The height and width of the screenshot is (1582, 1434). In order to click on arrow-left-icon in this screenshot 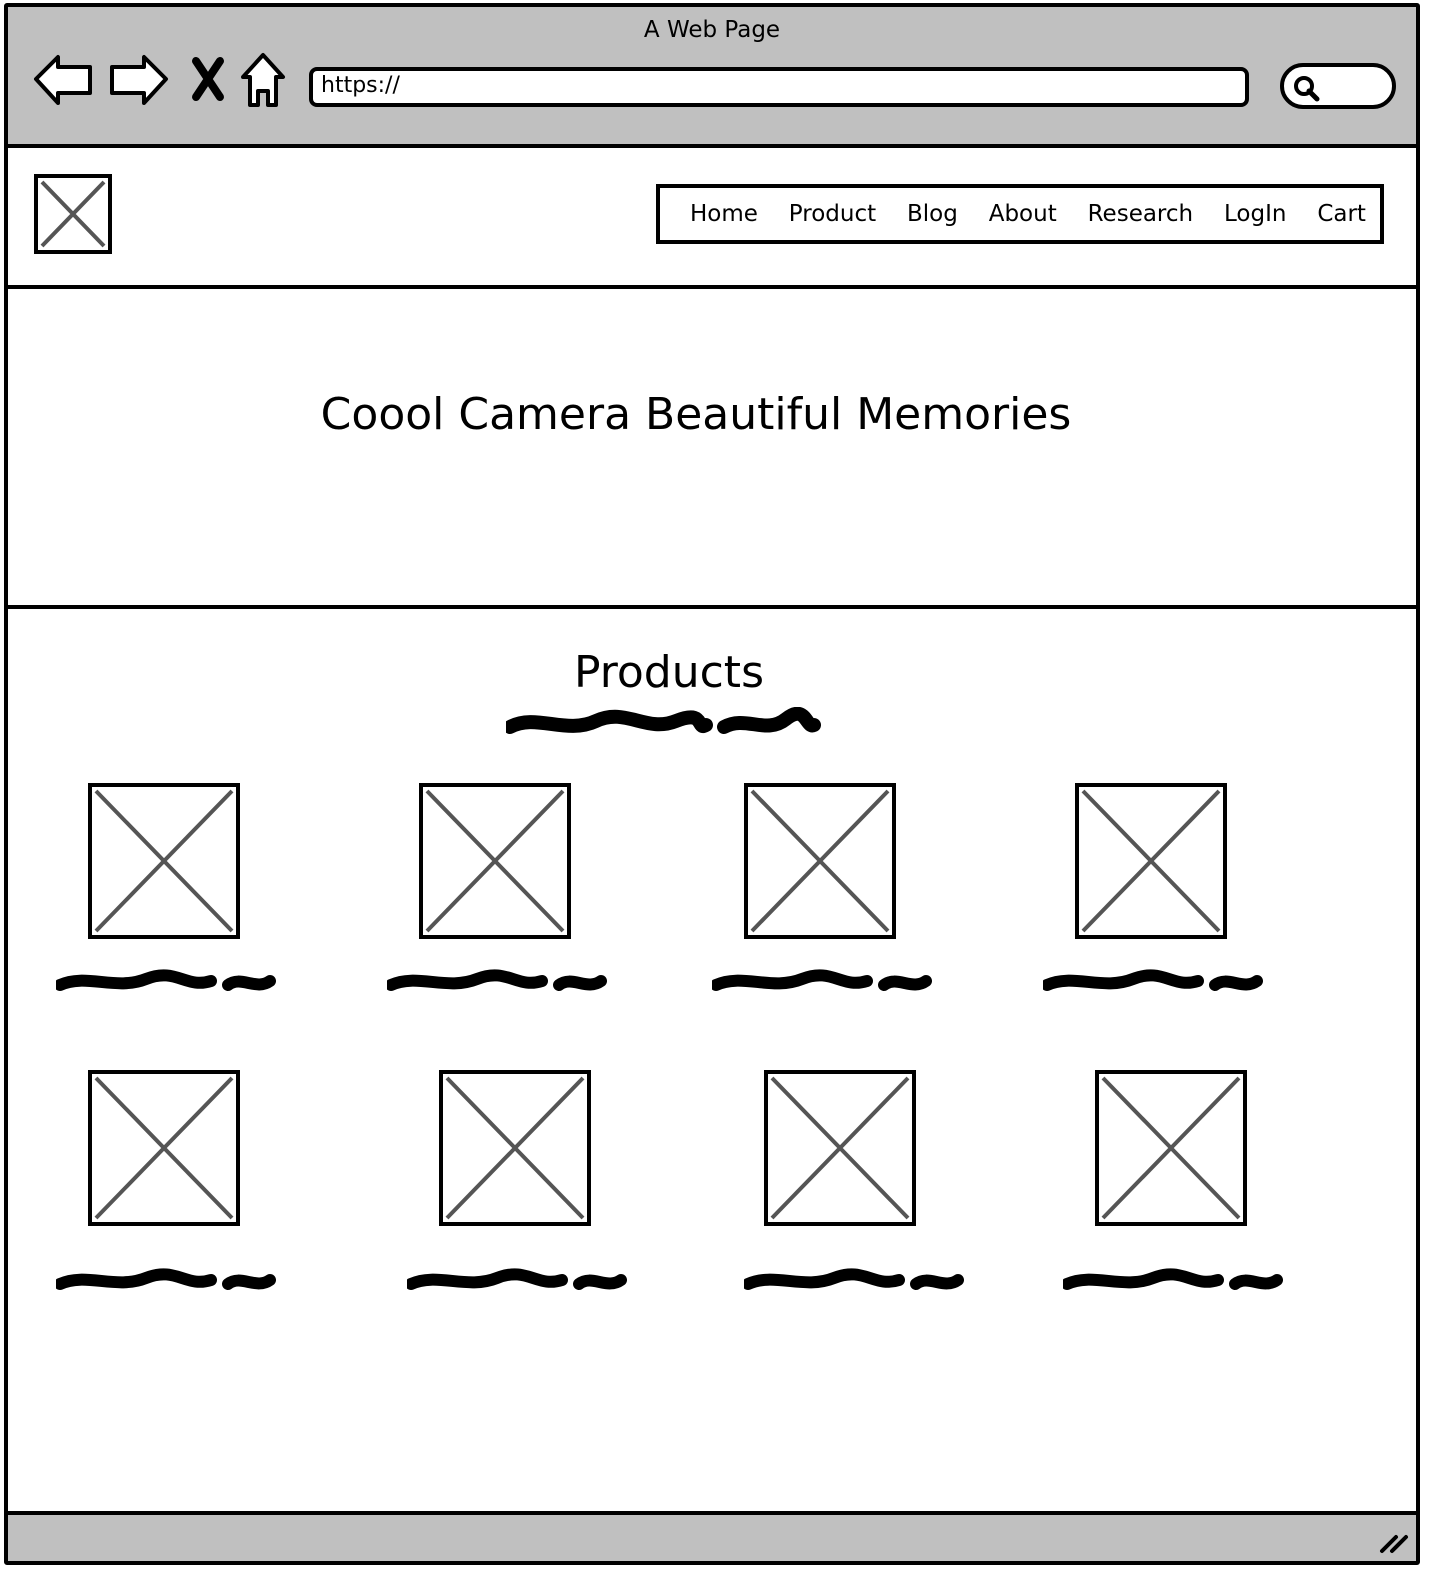, I will do `click(64, 79)`.